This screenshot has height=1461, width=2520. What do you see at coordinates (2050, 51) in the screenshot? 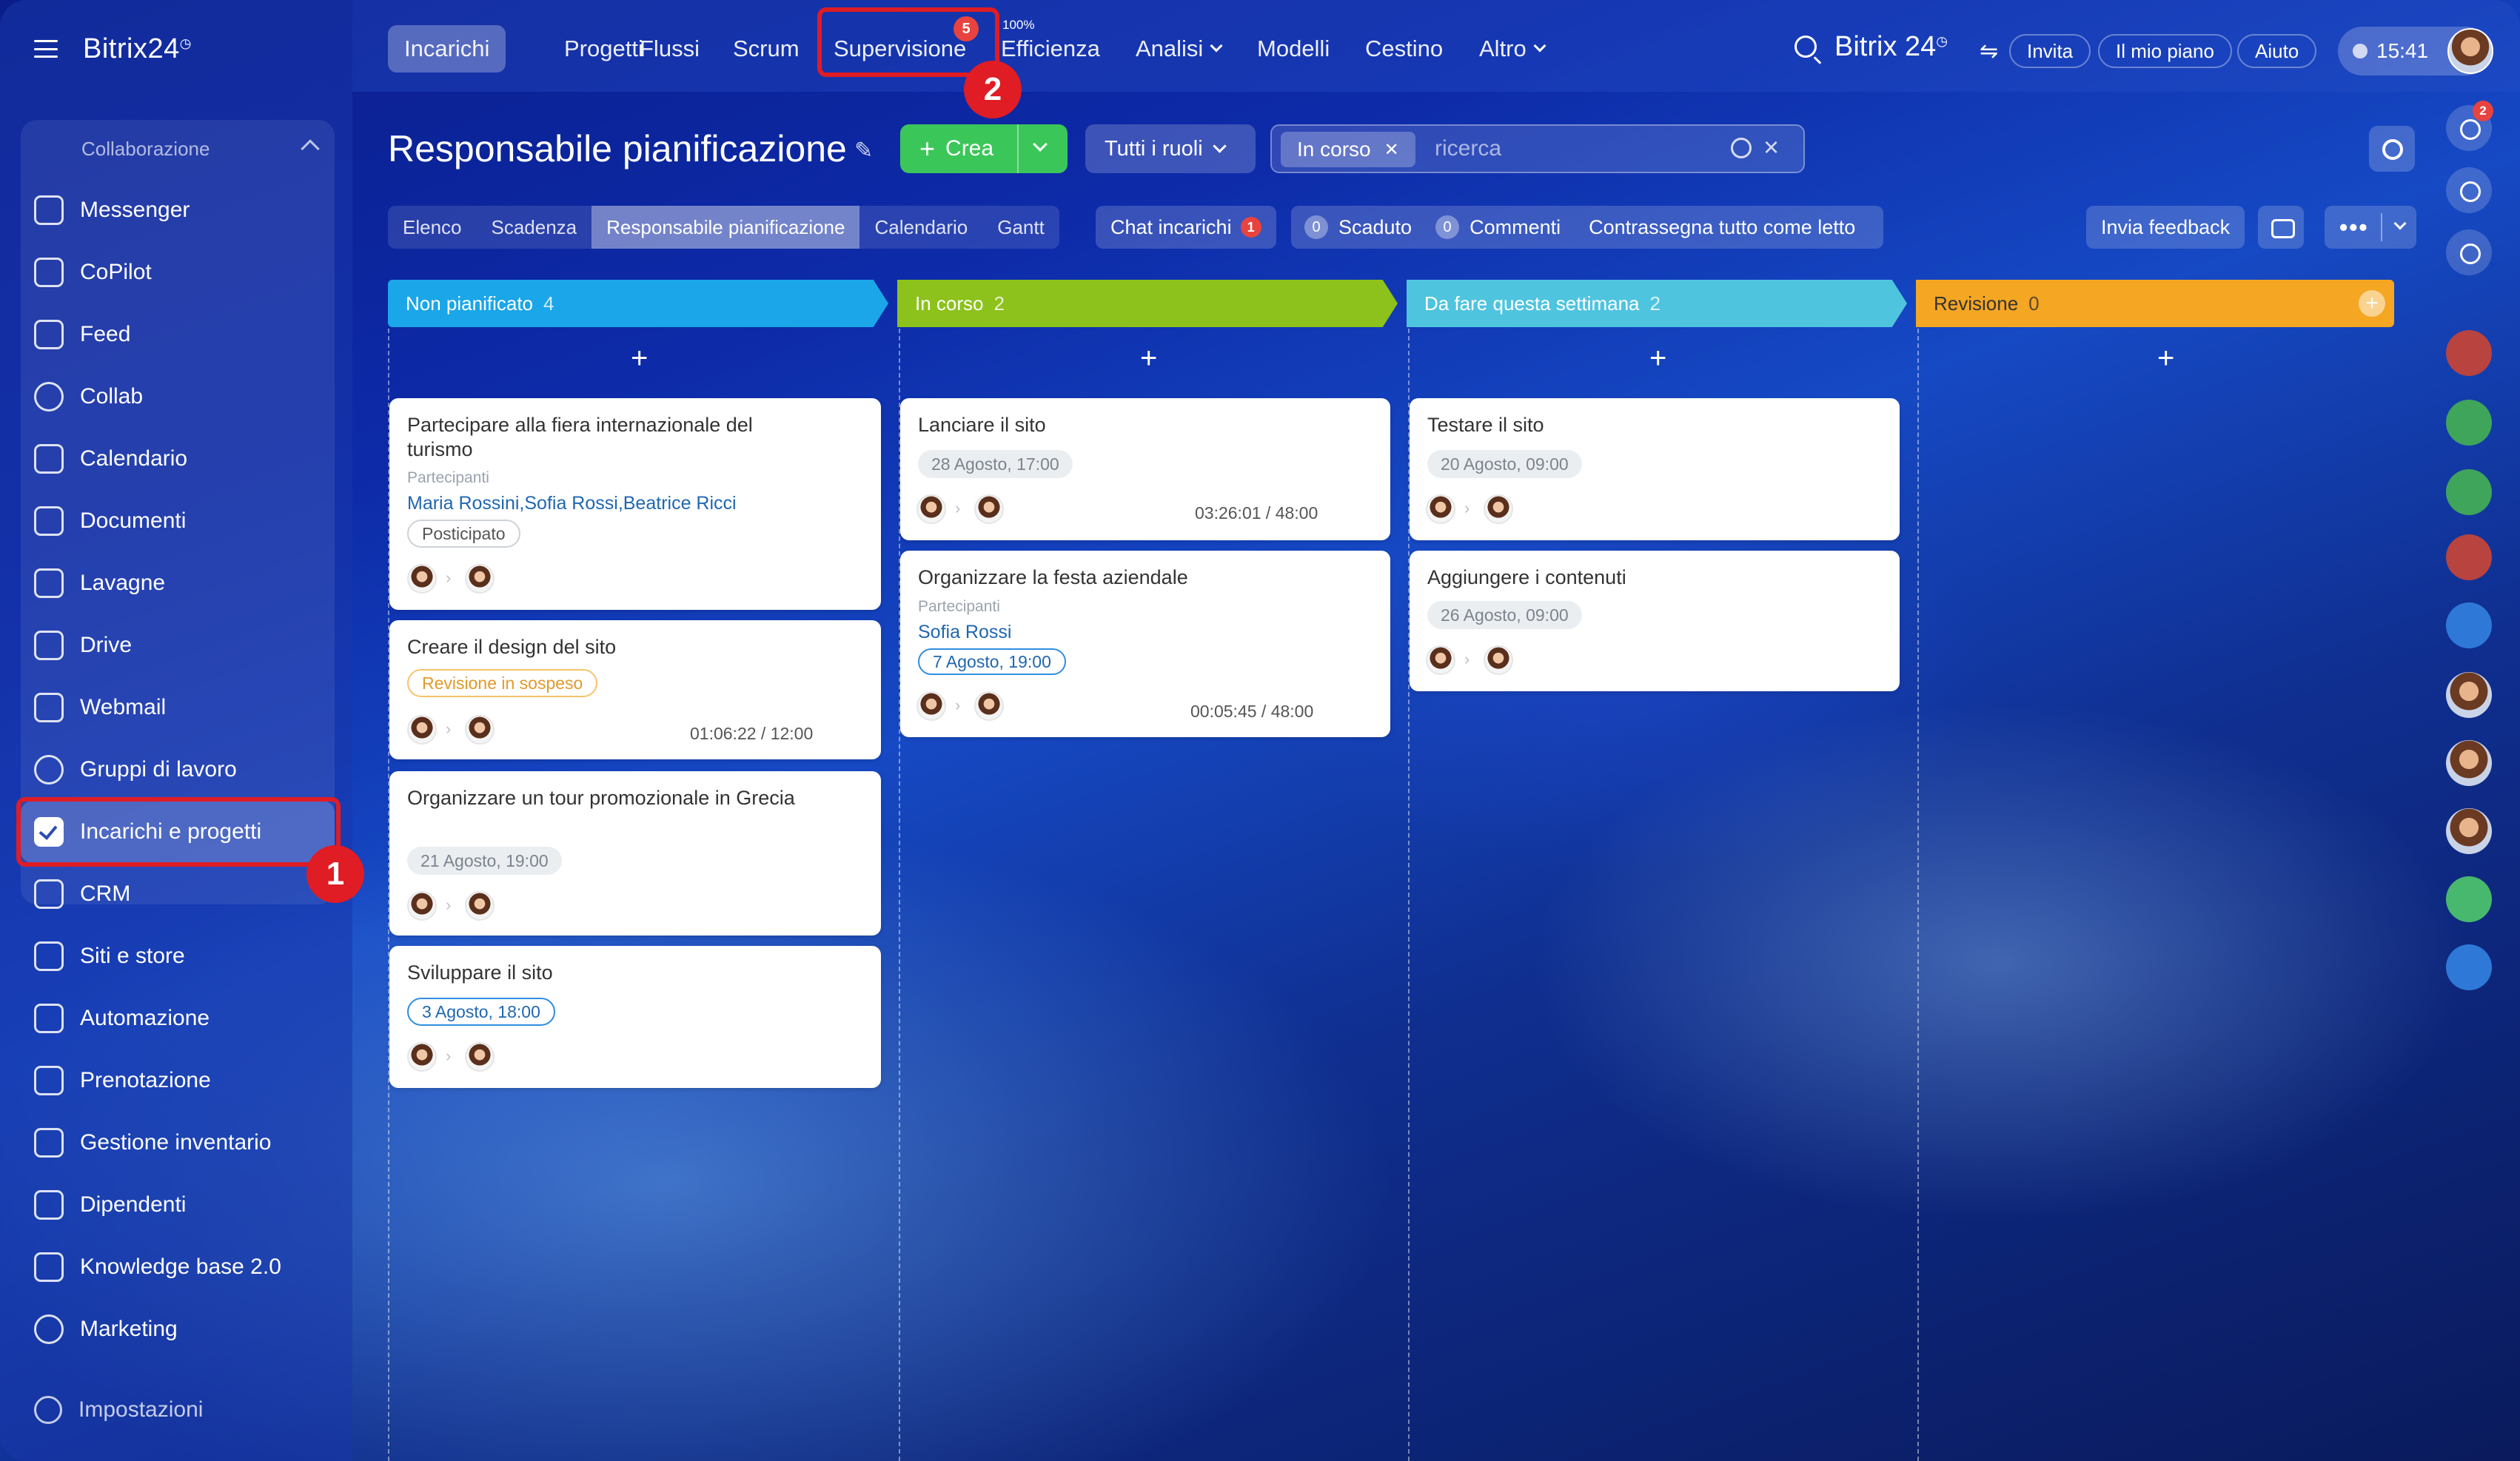
I see `invite-button: Invita` at bounding box center [2050, 51].